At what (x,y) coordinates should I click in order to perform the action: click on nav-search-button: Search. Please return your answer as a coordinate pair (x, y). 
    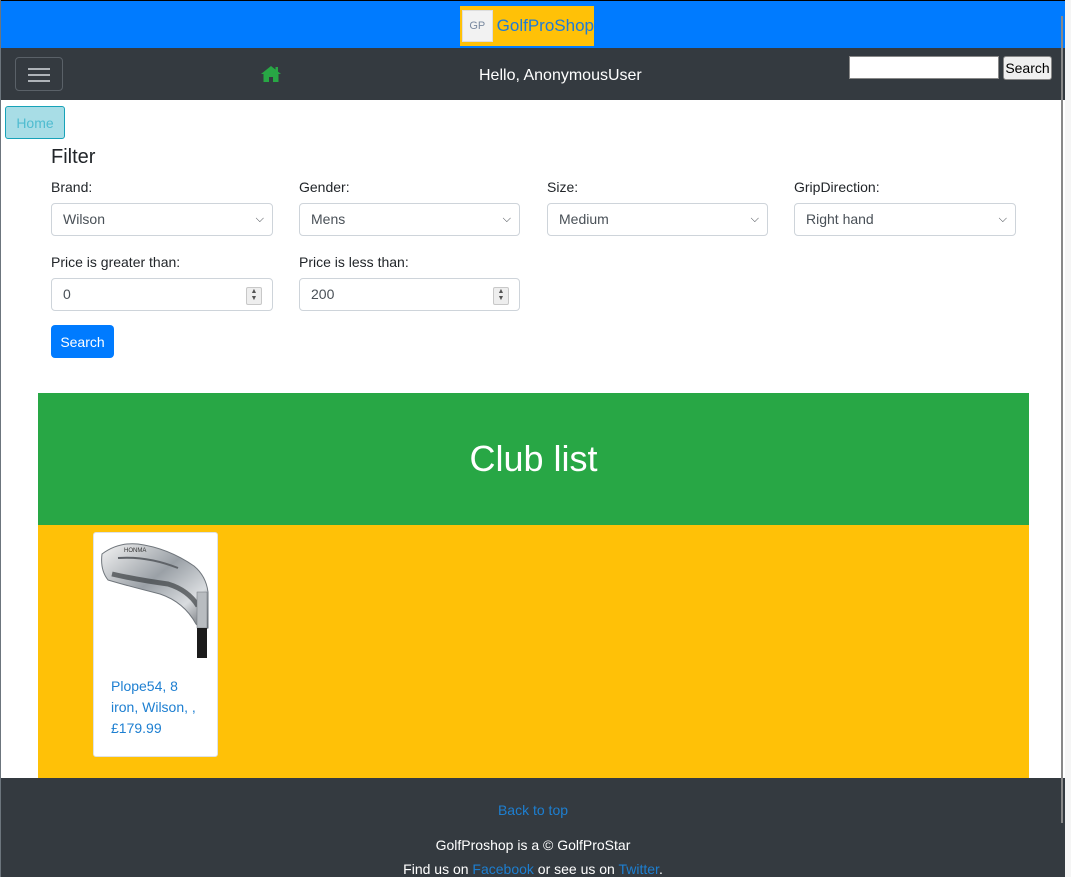
    Looking at the image, I should click on (1027, 68).